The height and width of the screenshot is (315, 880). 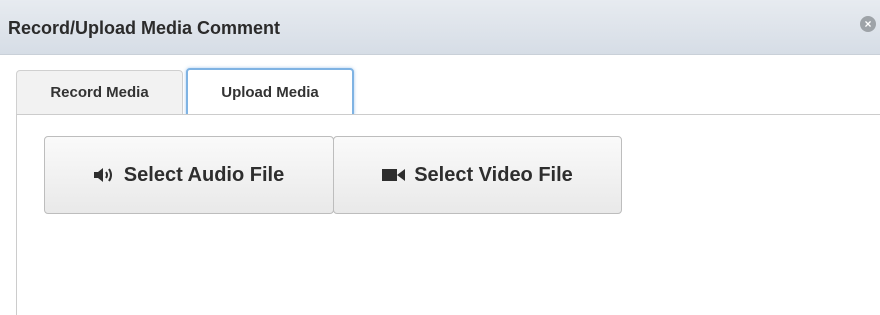 I want to click on dialog-title: Record/Upload Media Comment, so click(x=144, y=28).